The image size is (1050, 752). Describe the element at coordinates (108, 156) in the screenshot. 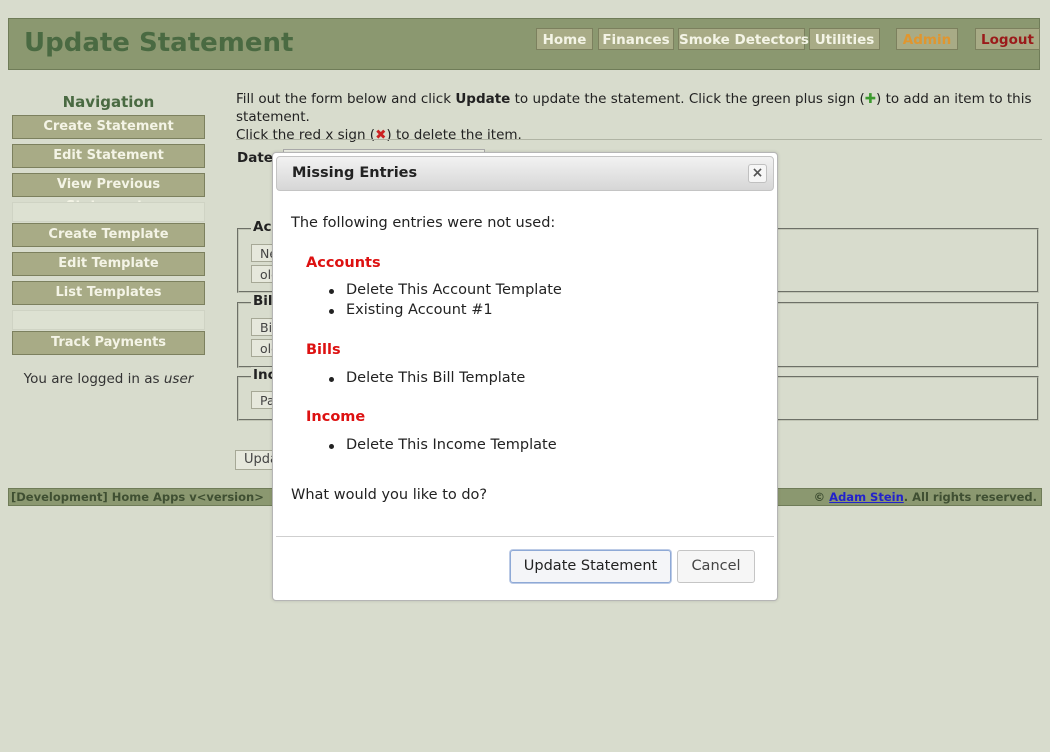

I see `sidebar-item-edit-statement: Edit Statement` at that location.